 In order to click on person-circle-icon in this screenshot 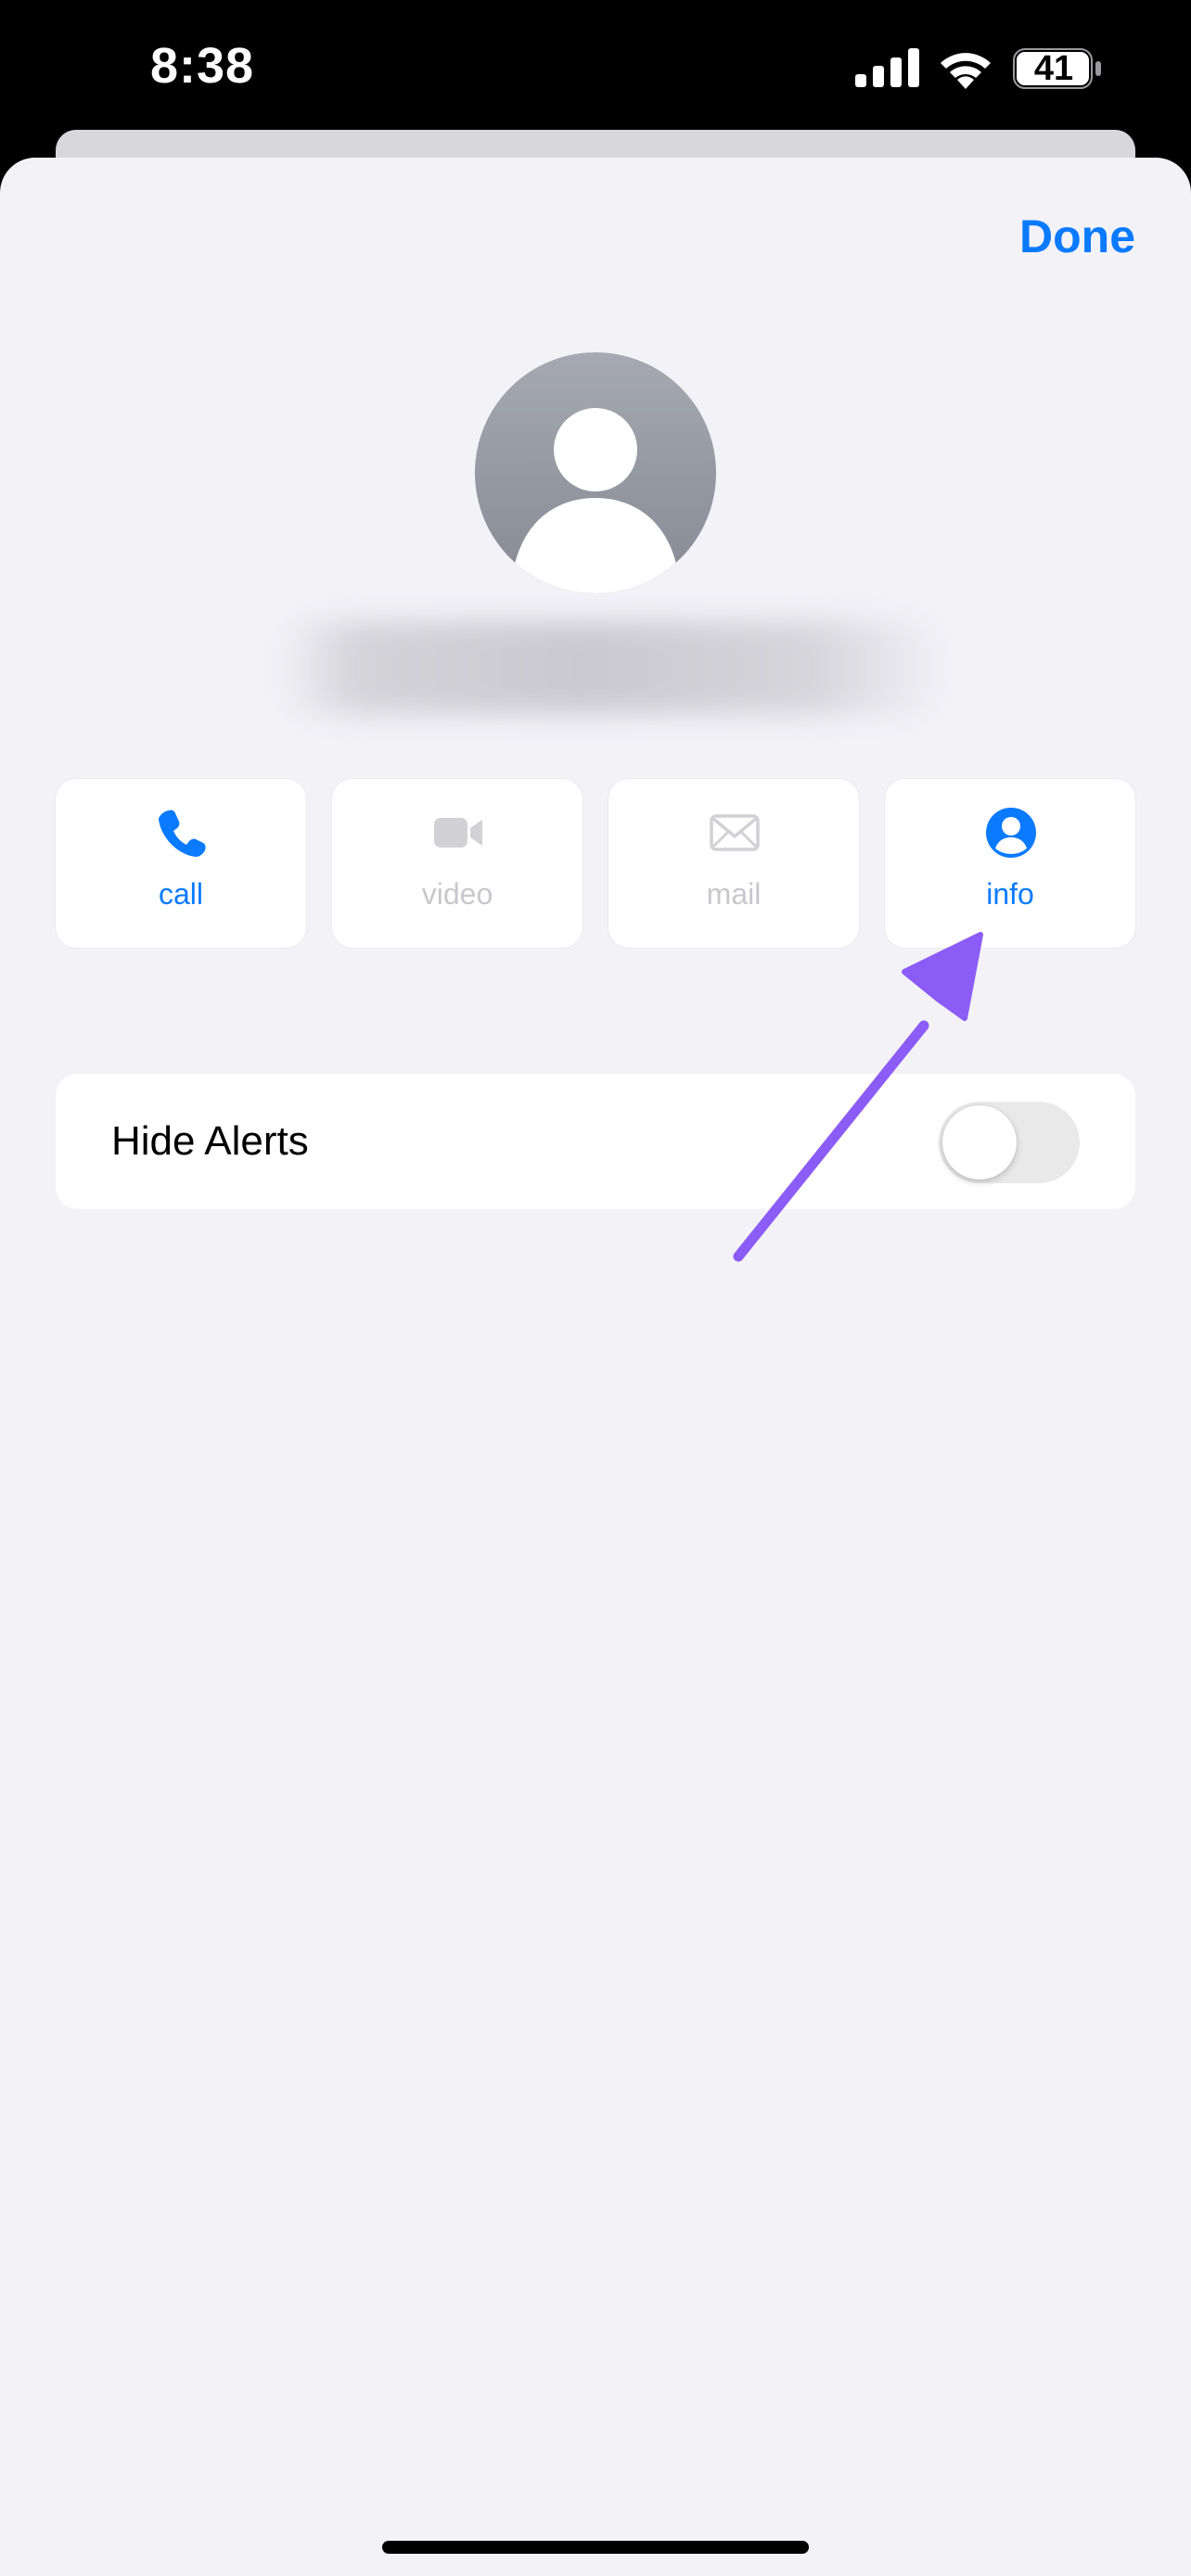, I will do `click(1011, 833)`.